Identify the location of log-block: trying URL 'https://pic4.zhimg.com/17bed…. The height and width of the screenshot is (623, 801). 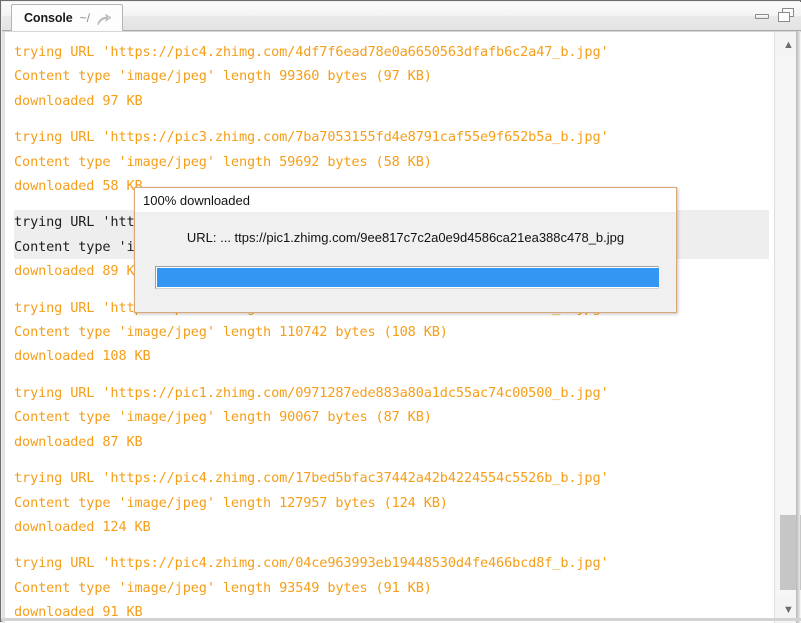
(389, 502).